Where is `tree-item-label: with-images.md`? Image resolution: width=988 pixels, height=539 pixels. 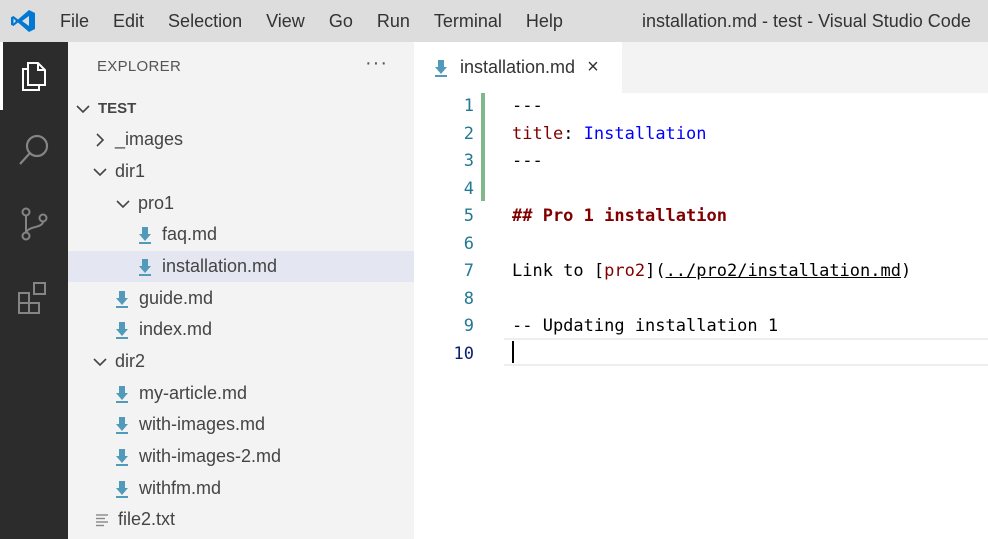 tree-item-label: with-images.md is located at coordinates (202, 424).